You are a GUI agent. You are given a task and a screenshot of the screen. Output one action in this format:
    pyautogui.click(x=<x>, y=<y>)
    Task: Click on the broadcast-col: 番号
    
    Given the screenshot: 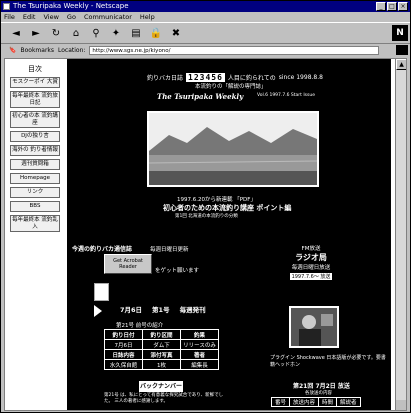 What is the action you would take?
    pyautogui.click(x=280, y=402)
    